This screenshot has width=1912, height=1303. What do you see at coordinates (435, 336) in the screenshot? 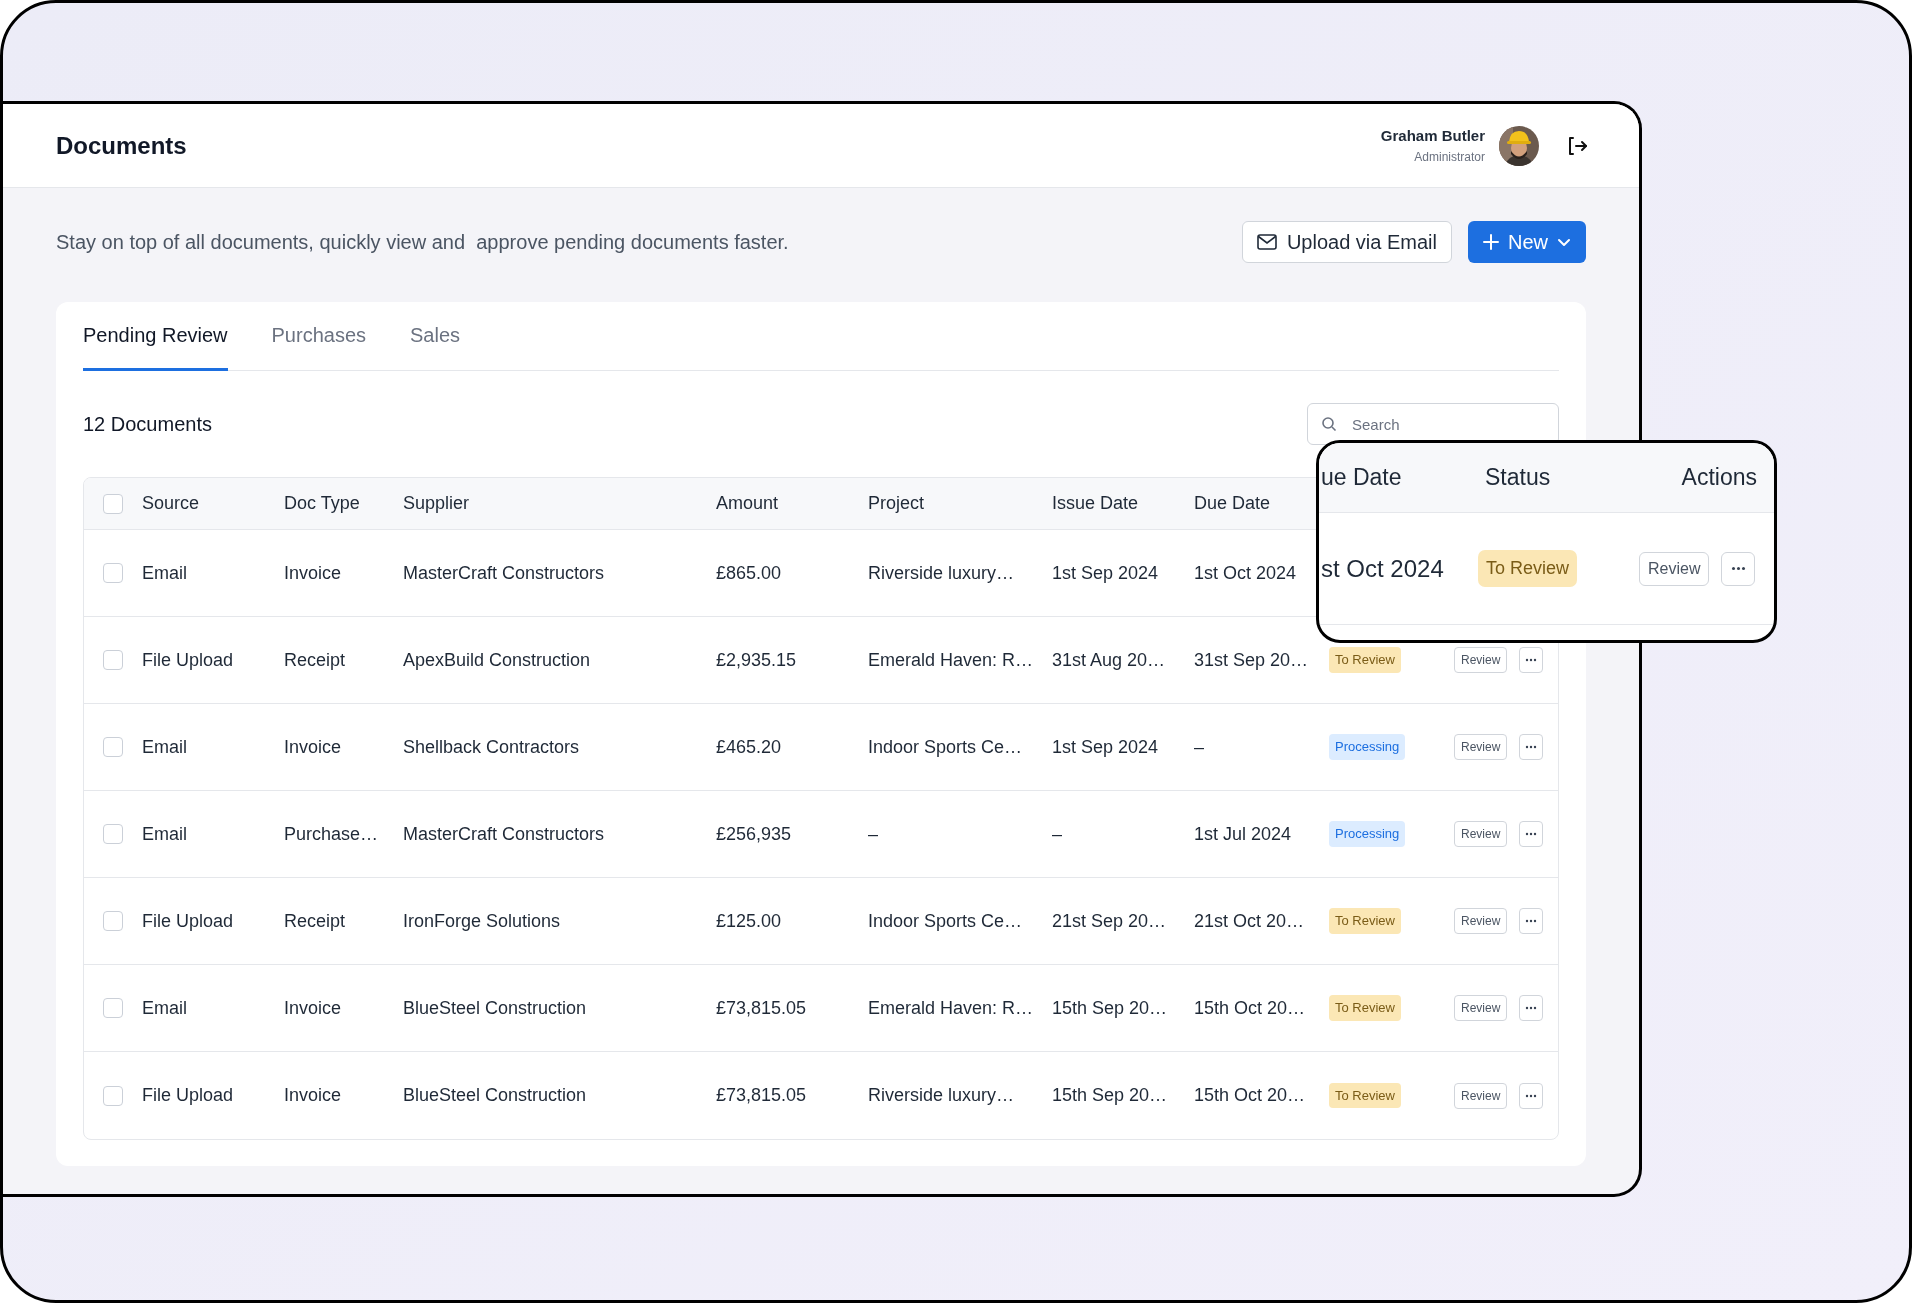
I see `tab: Sales` at bounding box center [435, 336].